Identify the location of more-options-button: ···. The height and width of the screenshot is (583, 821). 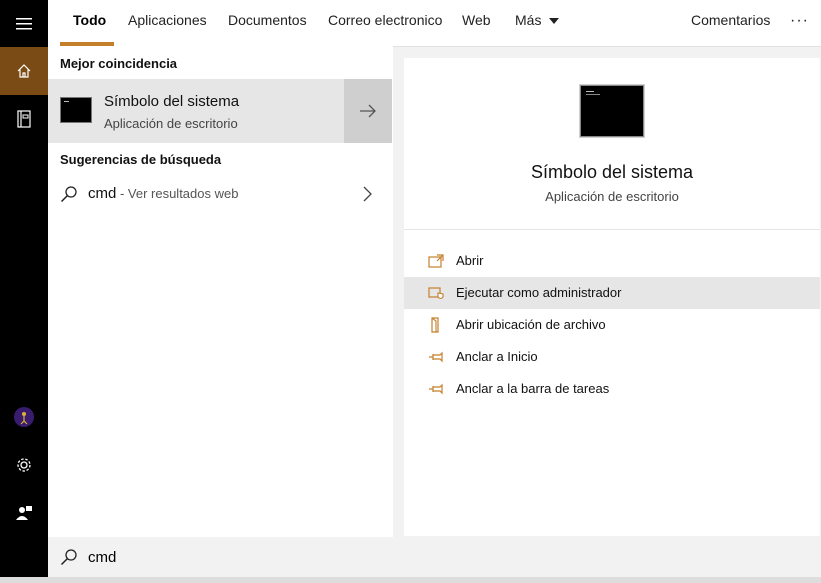
(799, 23).